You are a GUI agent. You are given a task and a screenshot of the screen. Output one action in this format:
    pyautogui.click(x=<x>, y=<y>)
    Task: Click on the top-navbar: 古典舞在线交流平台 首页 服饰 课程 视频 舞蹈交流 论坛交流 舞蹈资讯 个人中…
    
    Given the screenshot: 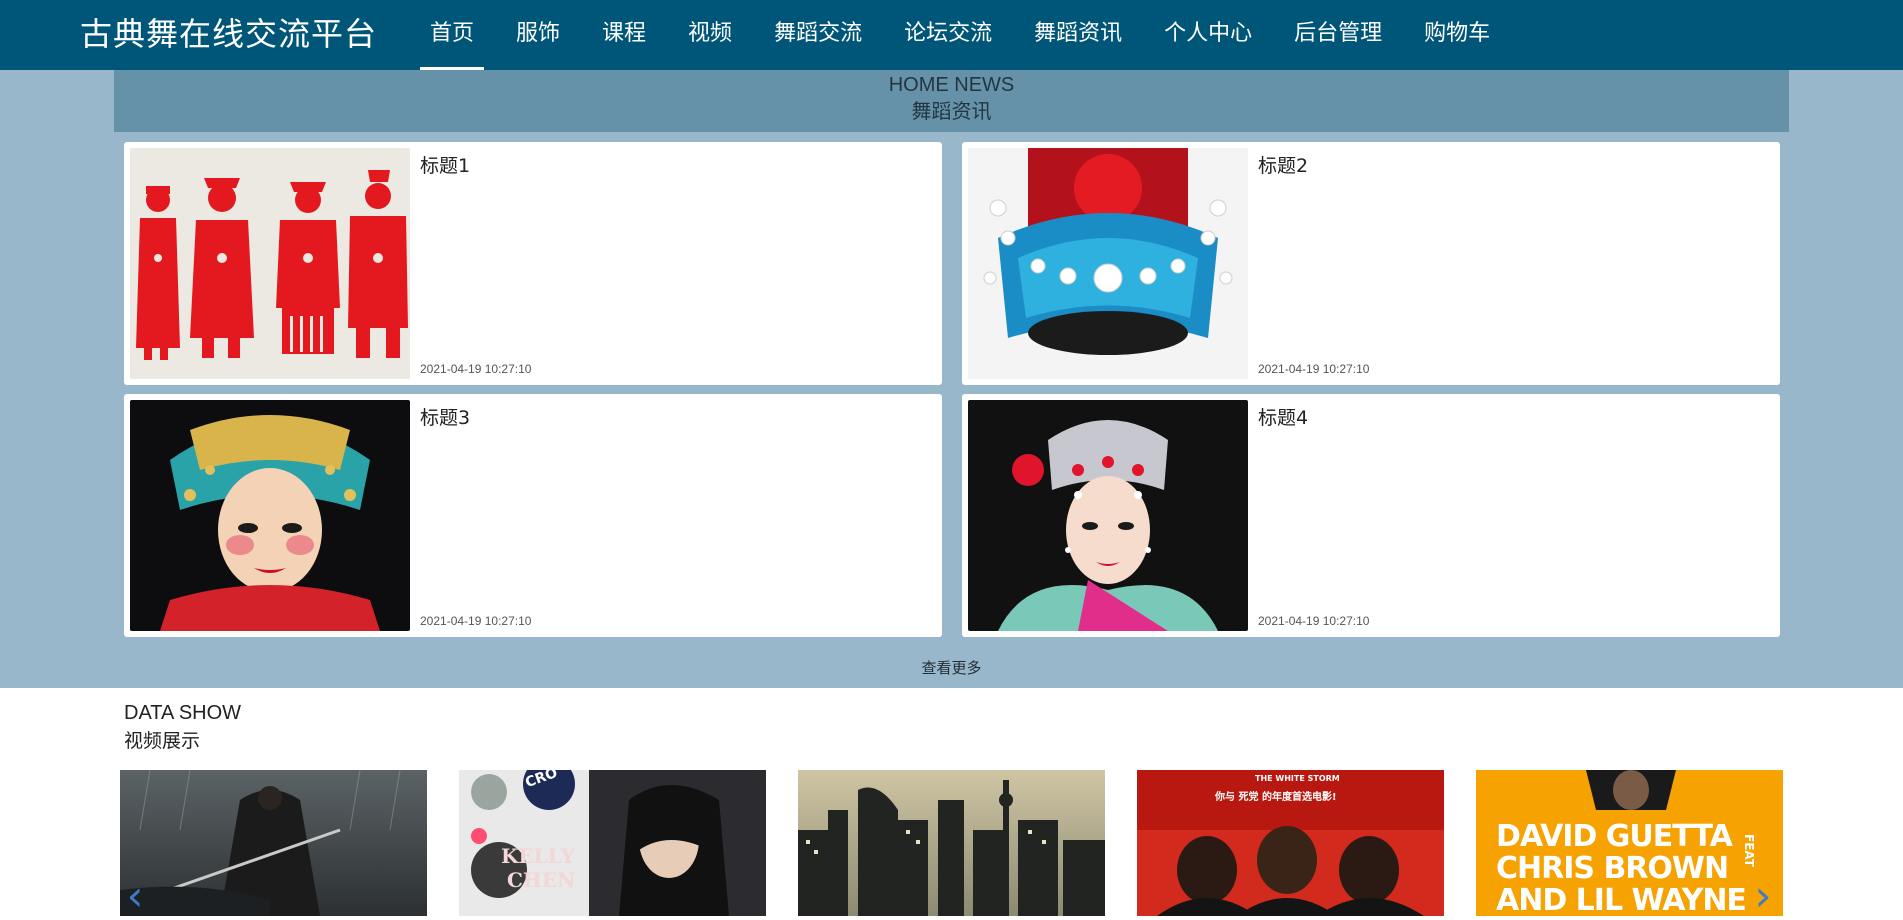 What is the action you would take?
    pyautogui.click(x=951, y=35)
    